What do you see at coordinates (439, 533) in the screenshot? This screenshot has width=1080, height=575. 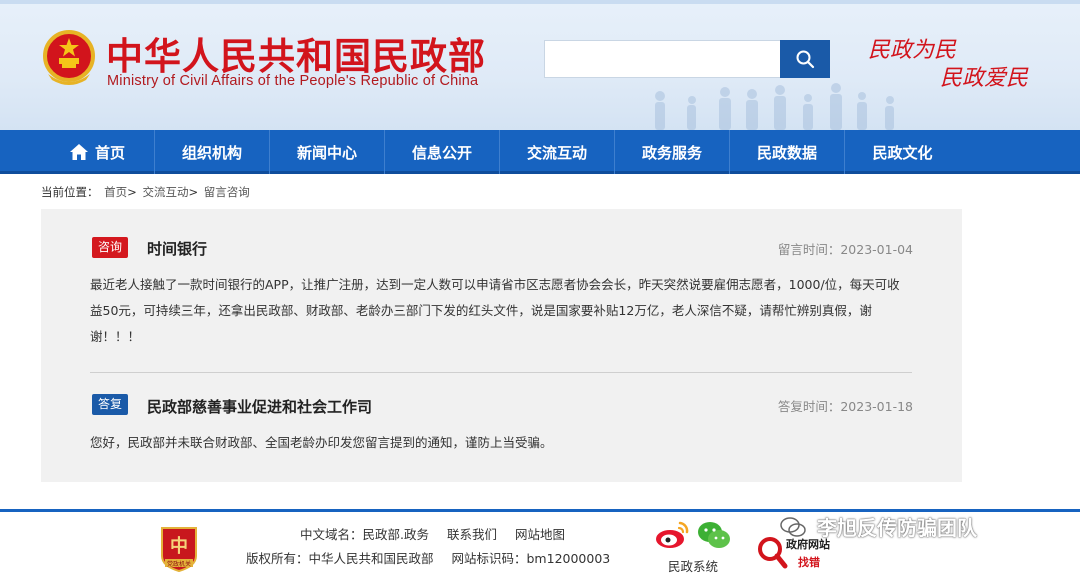 I see `footer-row-1: 中文域名：民政部.政务 联系我们 网站地图` at bounding box center [439, 533].